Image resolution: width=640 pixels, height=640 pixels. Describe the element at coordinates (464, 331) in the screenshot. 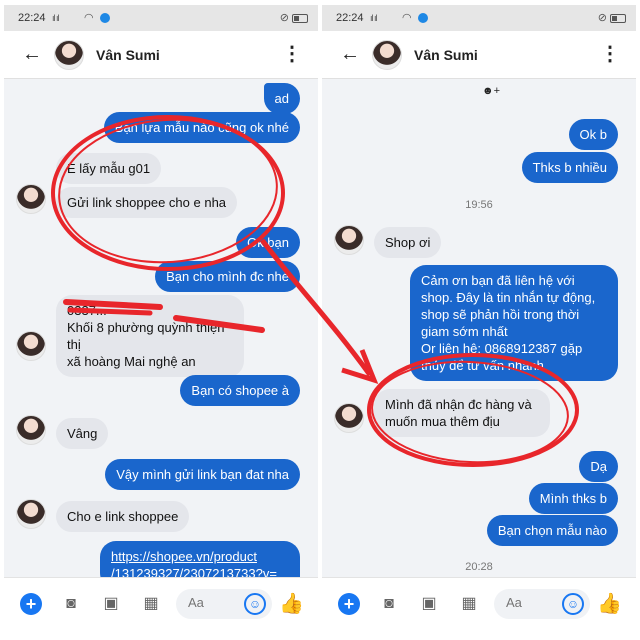

I see `message-line: giam sớm nhất` at that location.